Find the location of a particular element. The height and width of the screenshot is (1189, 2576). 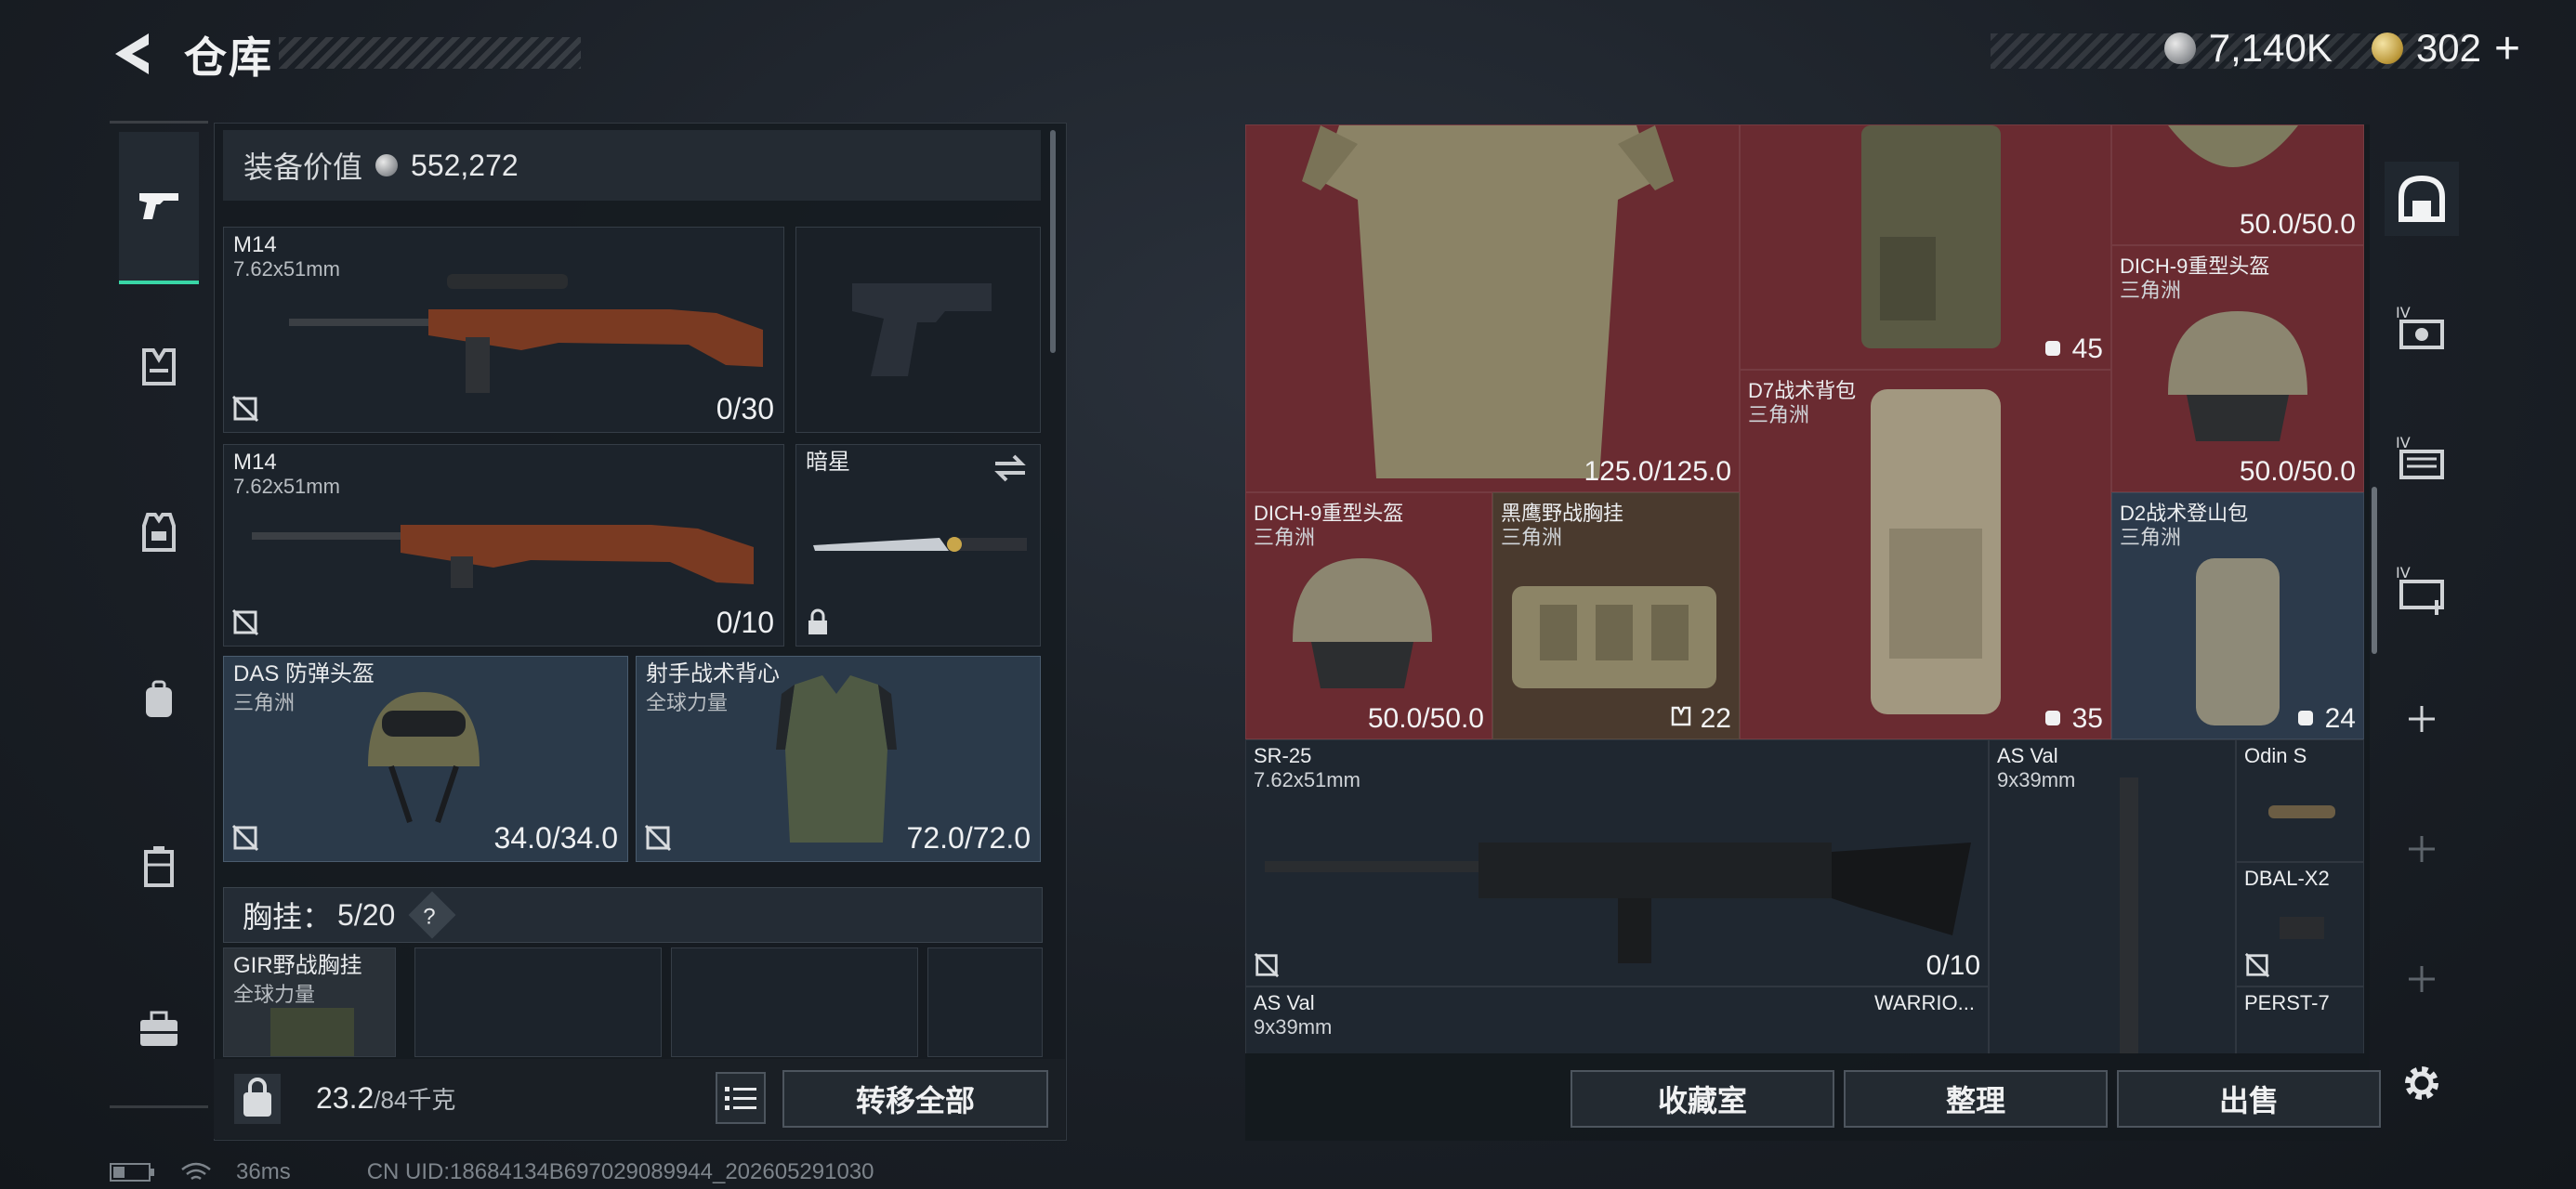

helmet-item-icon is located at coordinates (2233, 146).